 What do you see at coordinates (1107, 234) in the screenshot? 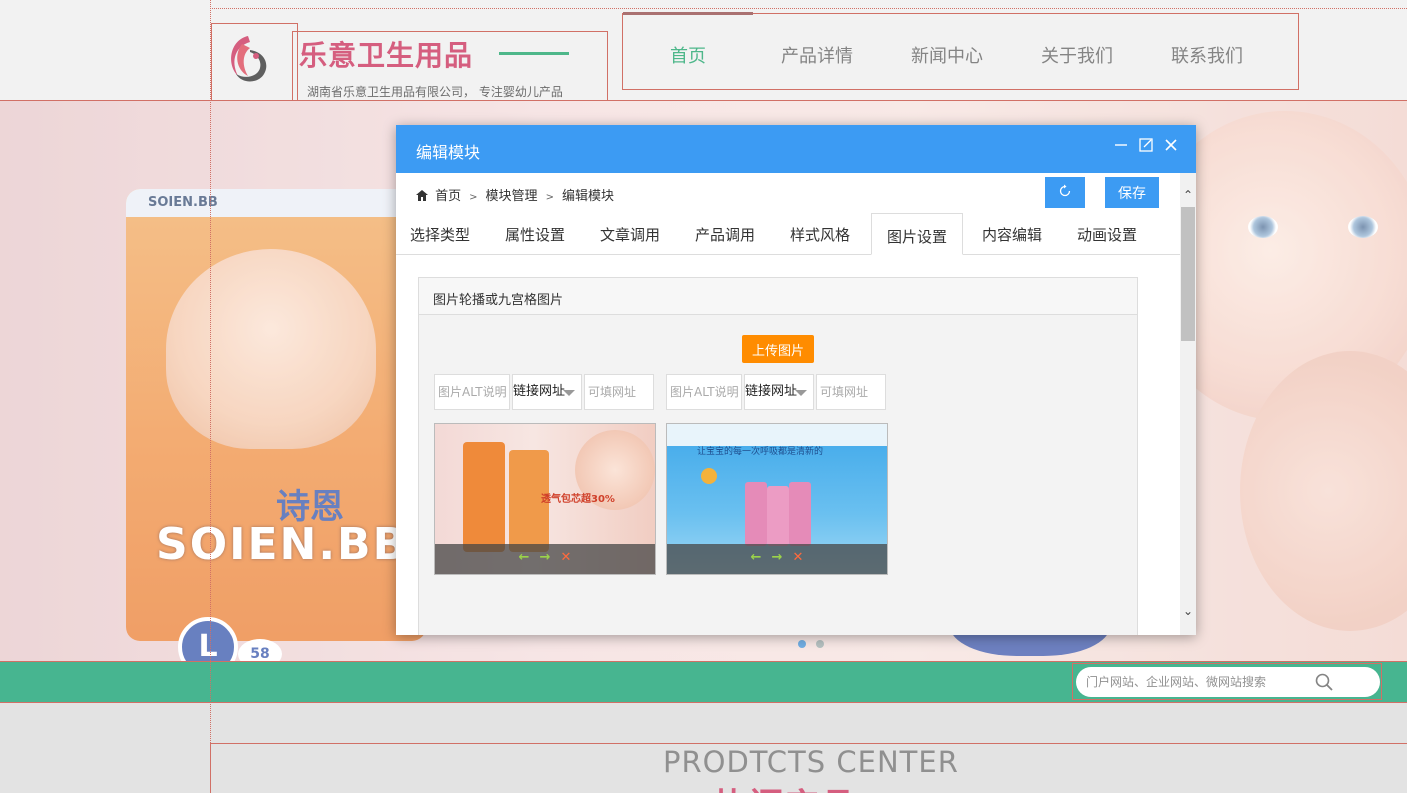
I see `tab-animation: 动画设置` at bounding box center [1107, 234].